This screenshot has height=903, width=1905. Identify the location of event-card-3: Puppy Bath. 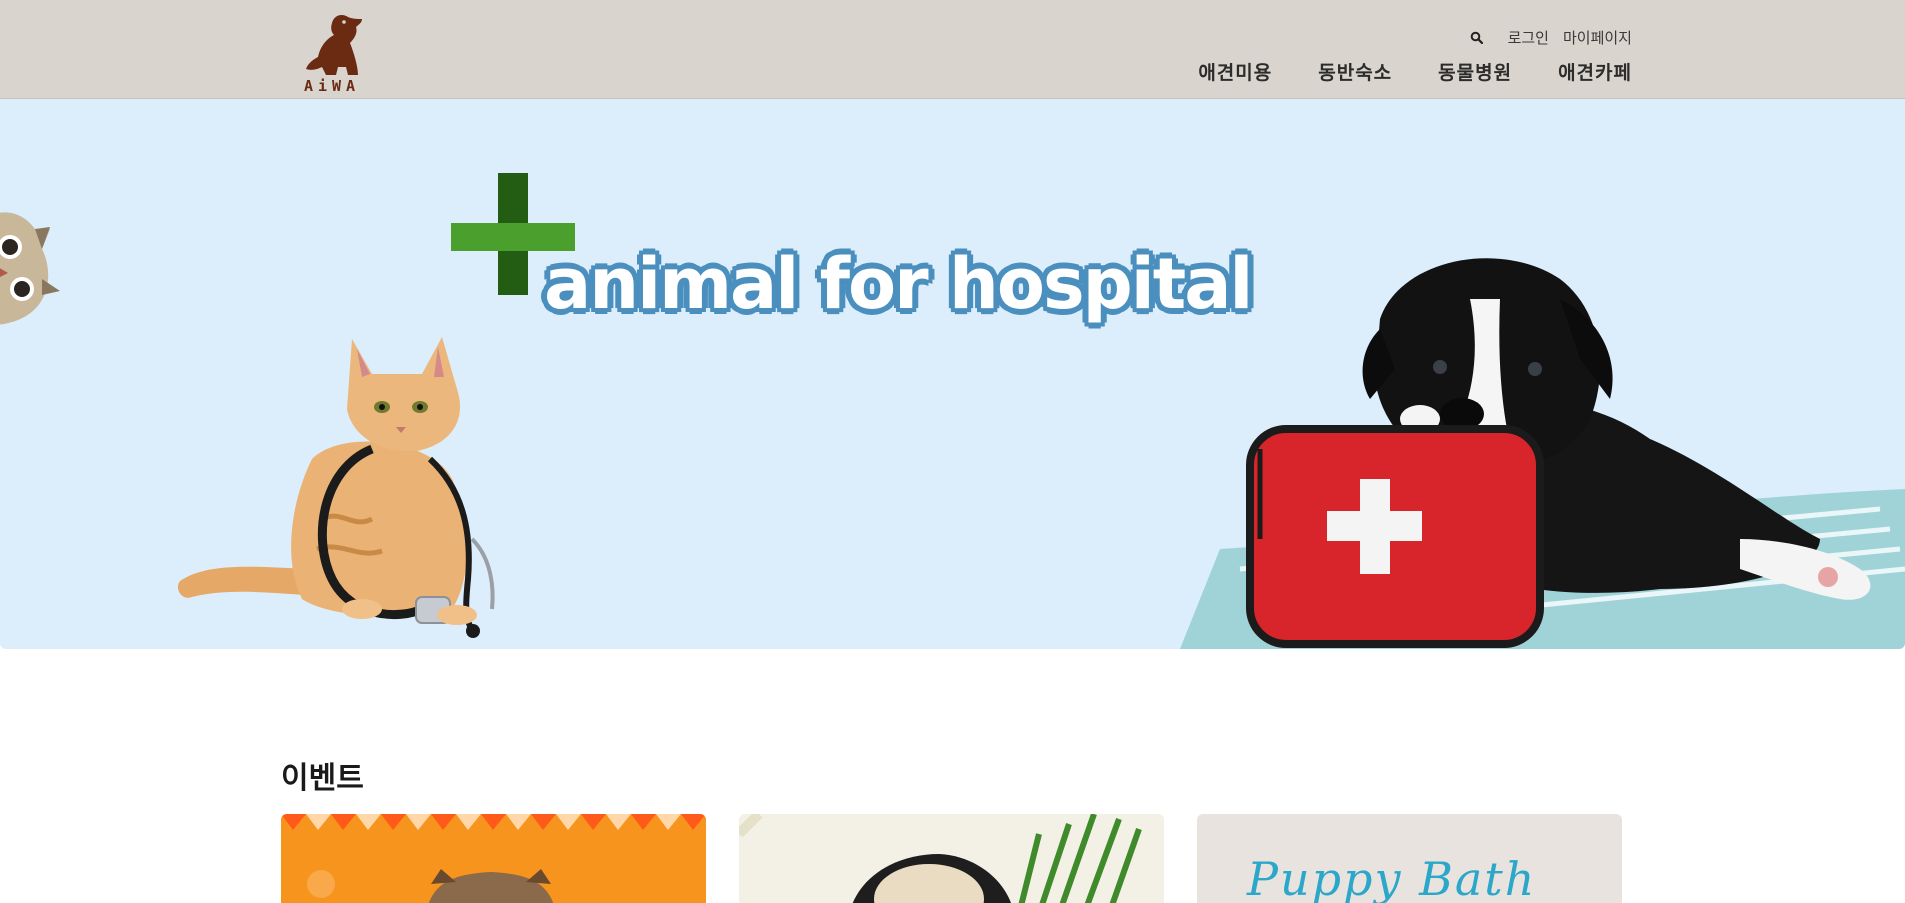
(1409, 858).